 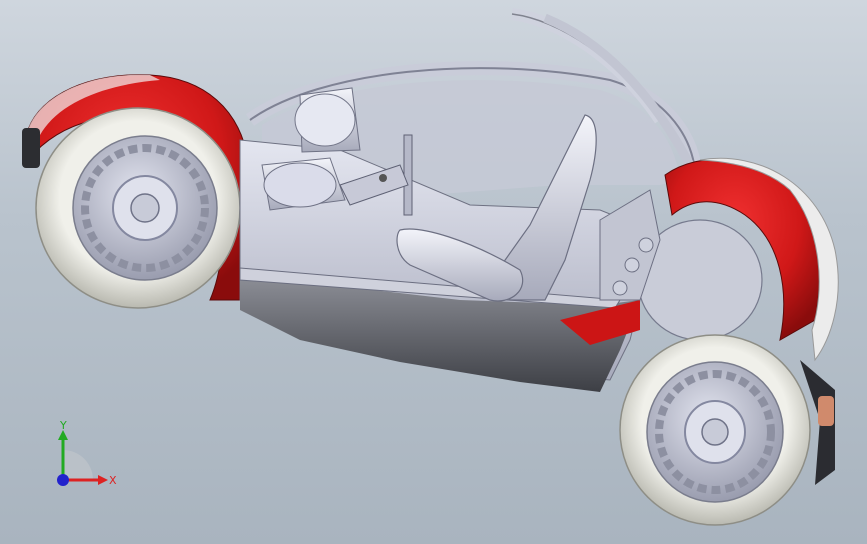 What do you see at coordinates (138, 208) in the screenshot?
I see `rear-wheel` at bounding box center [138, 208].